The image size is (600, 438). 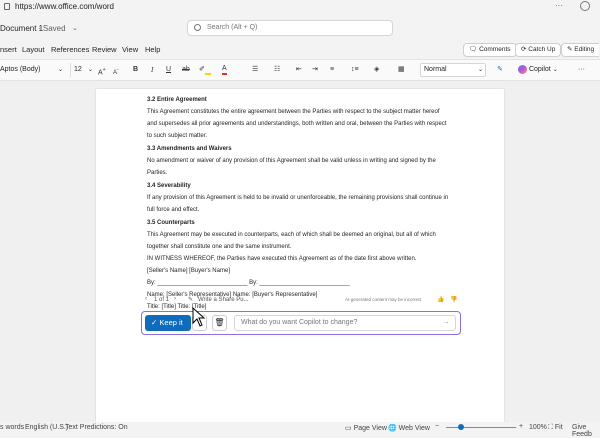 I want to click on outdent-icon: ⇤, so click(x=299, y=70).